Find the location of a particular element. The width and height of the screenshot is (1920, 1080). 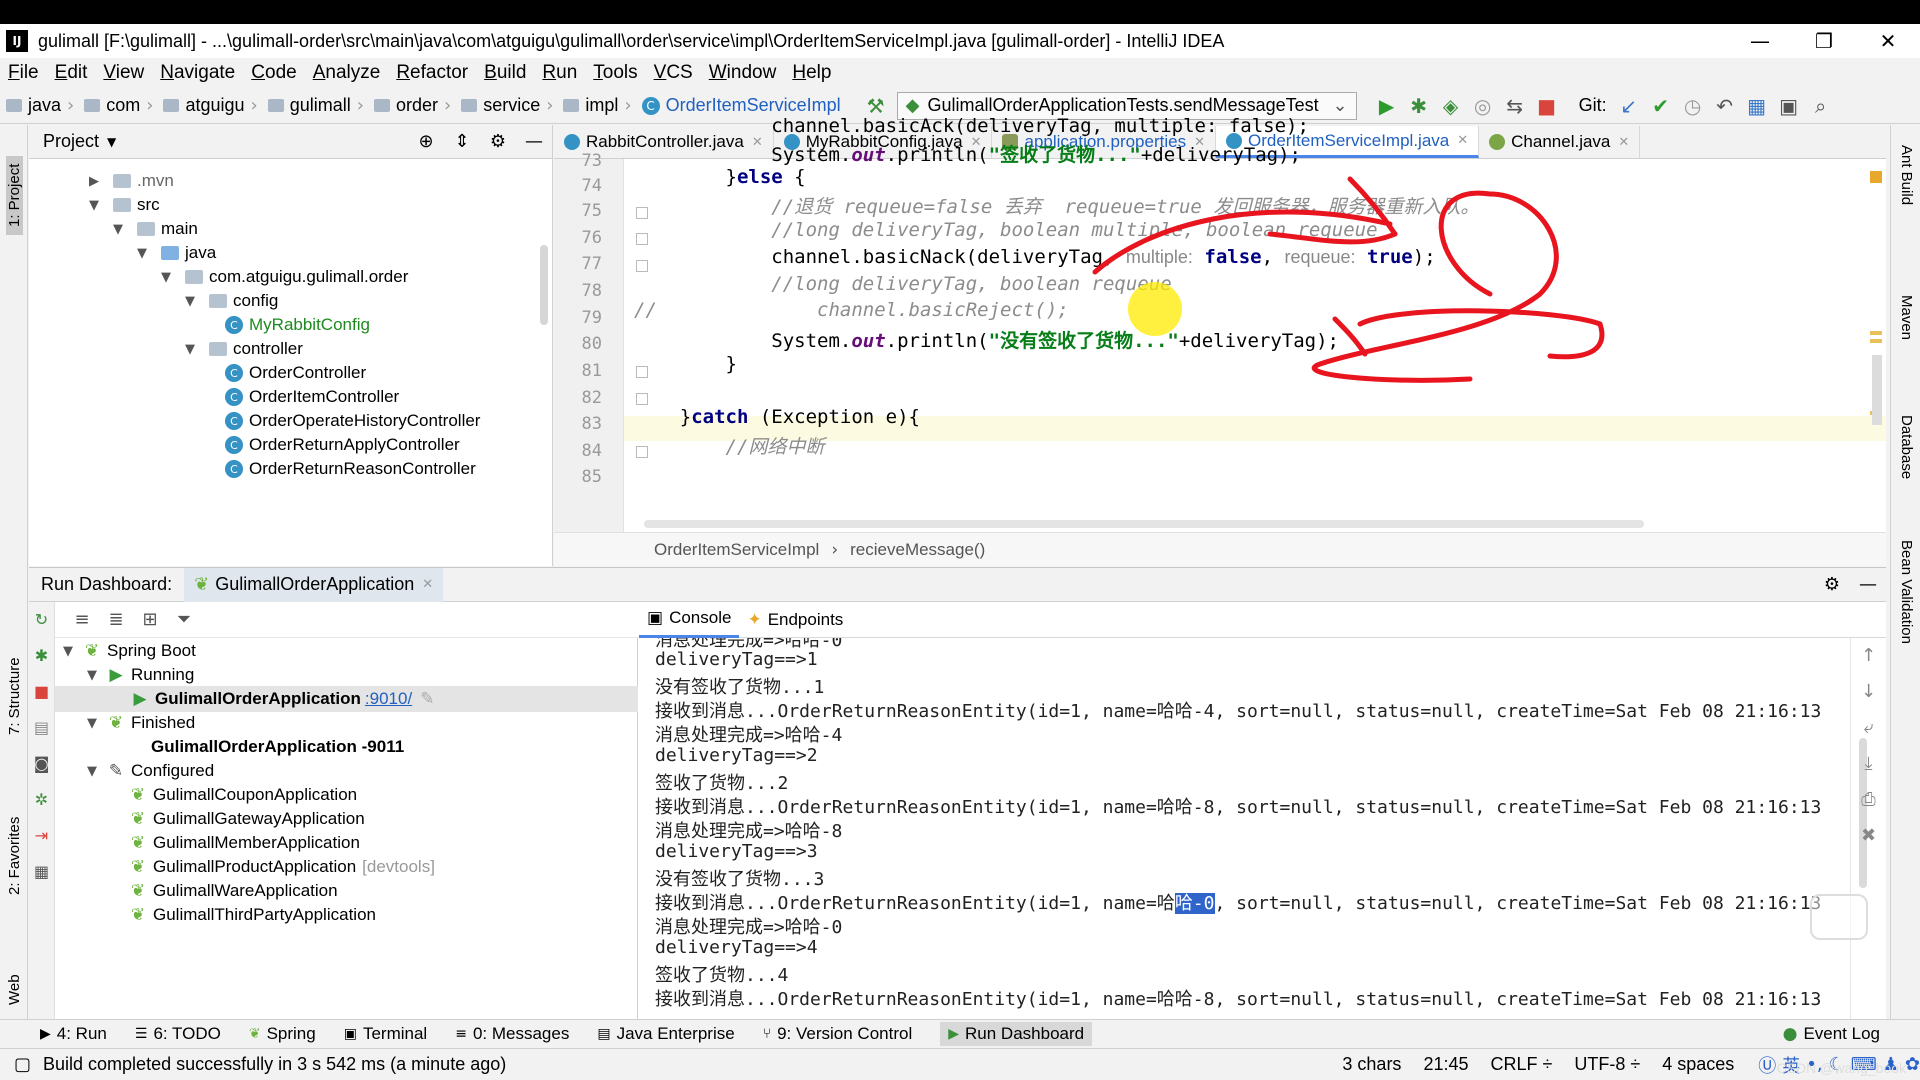

pencil-icon: ✎ is located at coordinates (427, 699).